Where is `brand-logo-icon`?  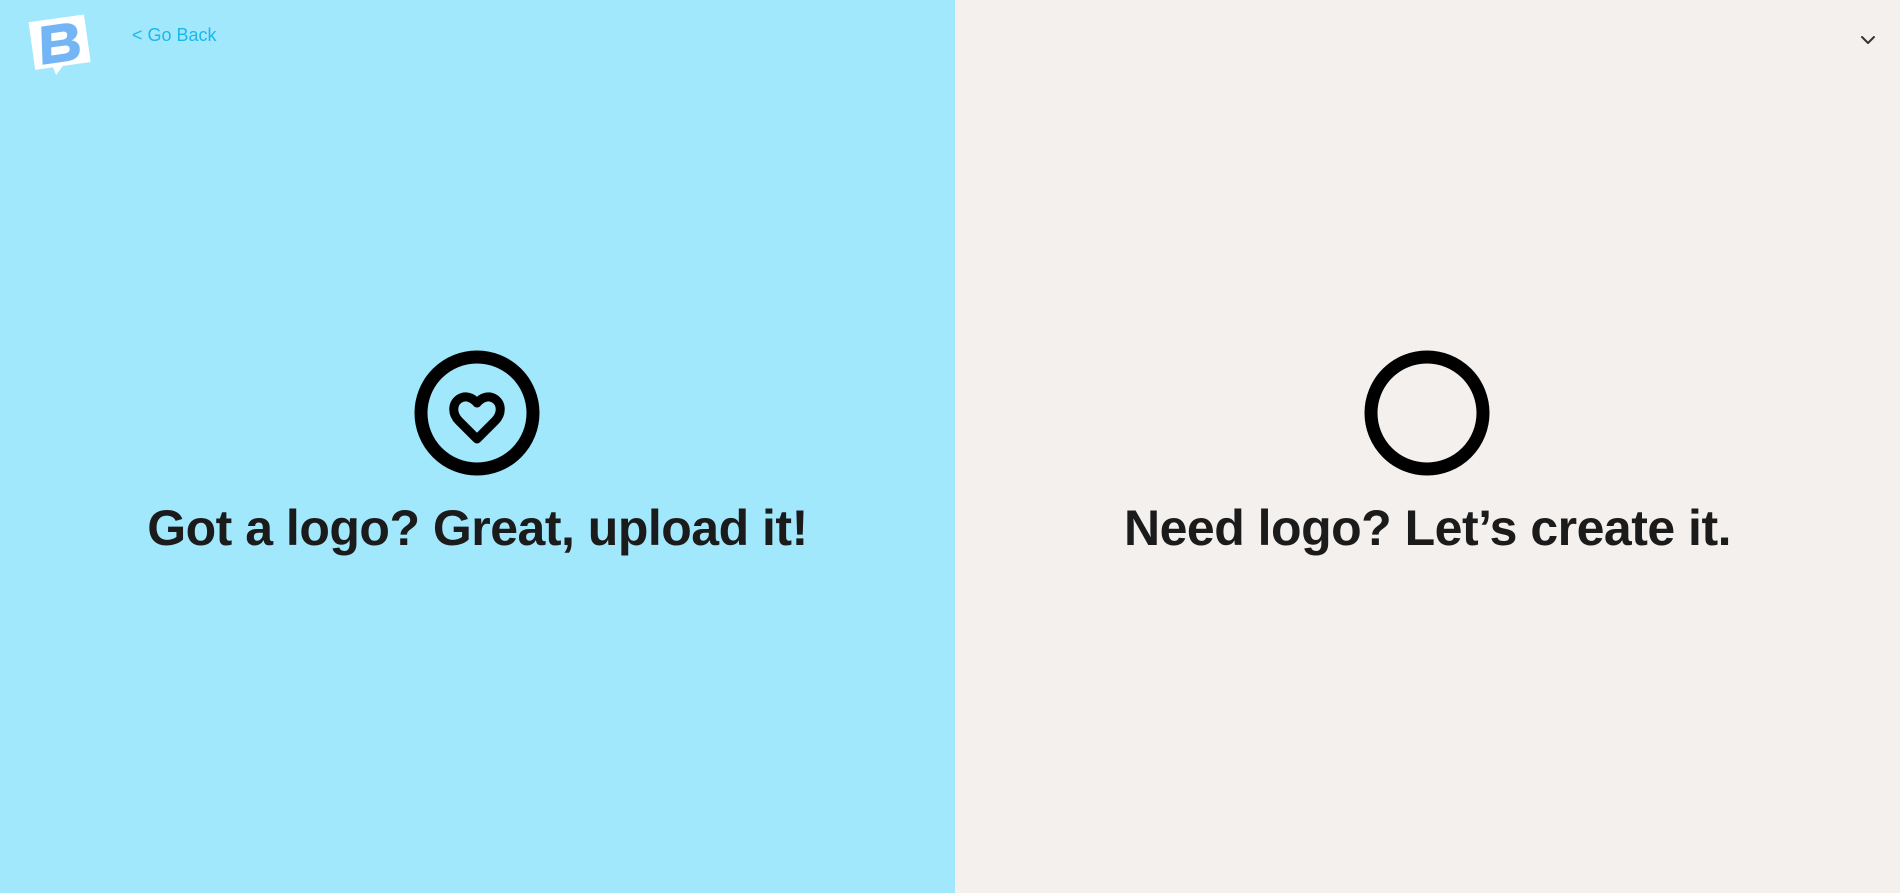 brand-logo-icon is located at coordinates (61, 45).